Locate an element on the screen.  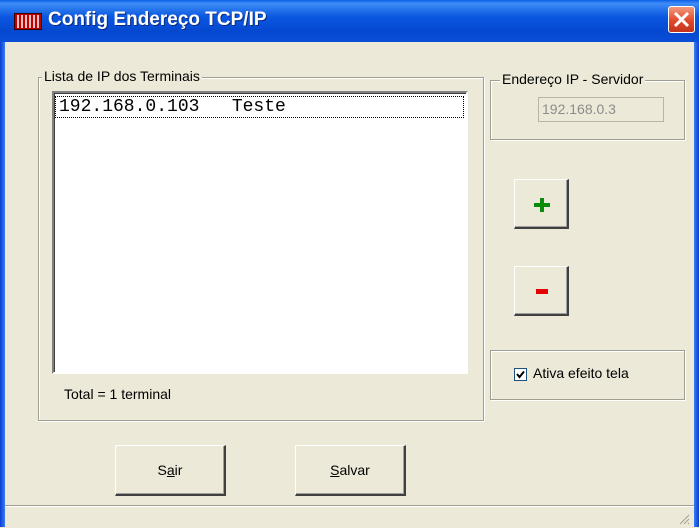
status-bar is located at coordinates (349, 516).